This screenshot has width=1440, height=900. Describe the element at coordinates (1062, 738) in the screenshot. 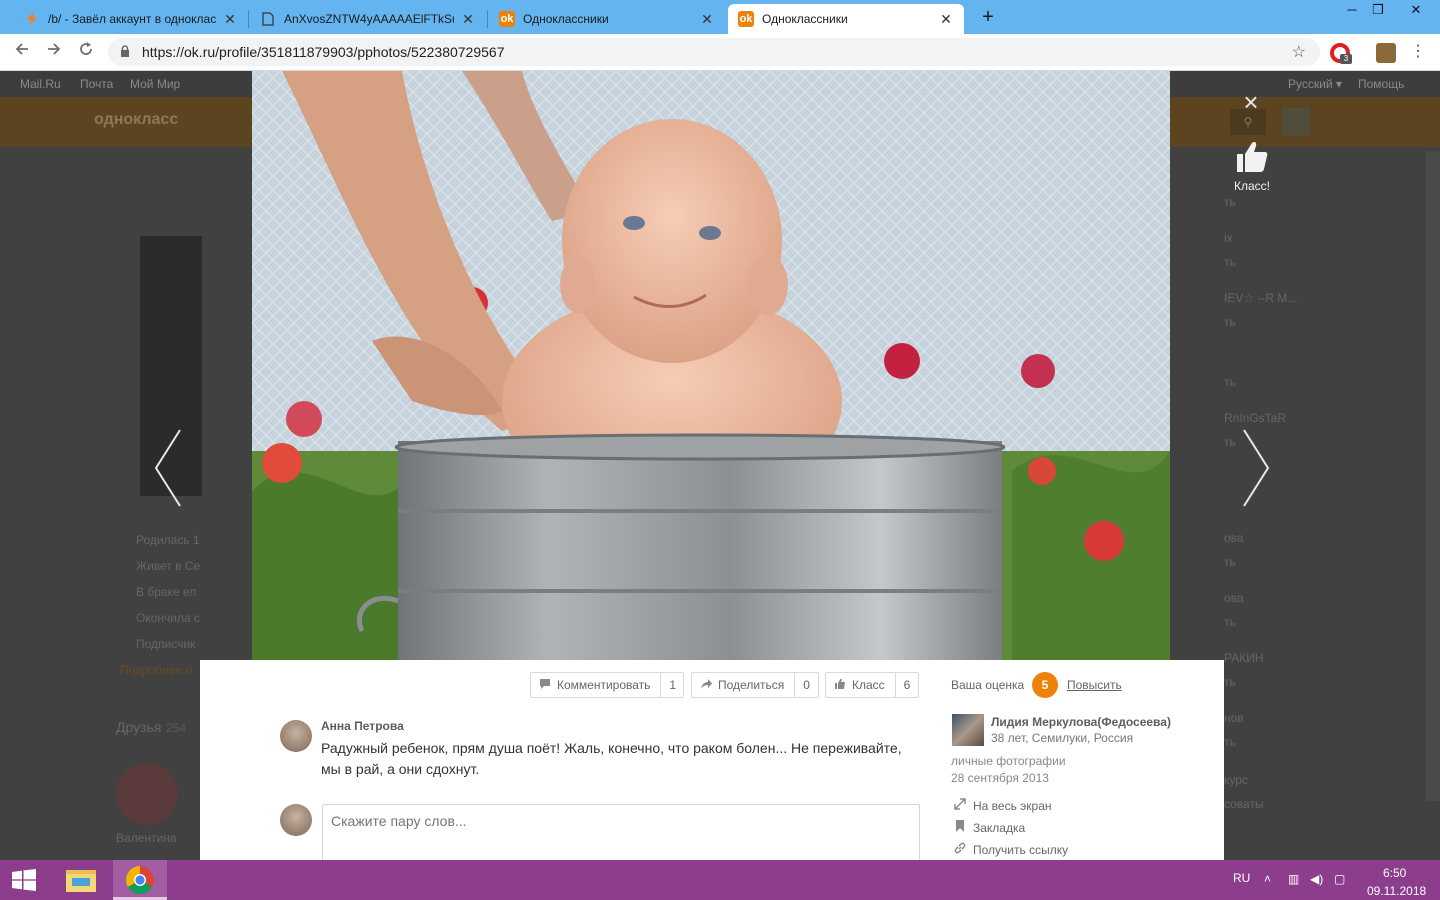

I see `owner-meta: 38 лет, Семилуки, Россия` at that location.